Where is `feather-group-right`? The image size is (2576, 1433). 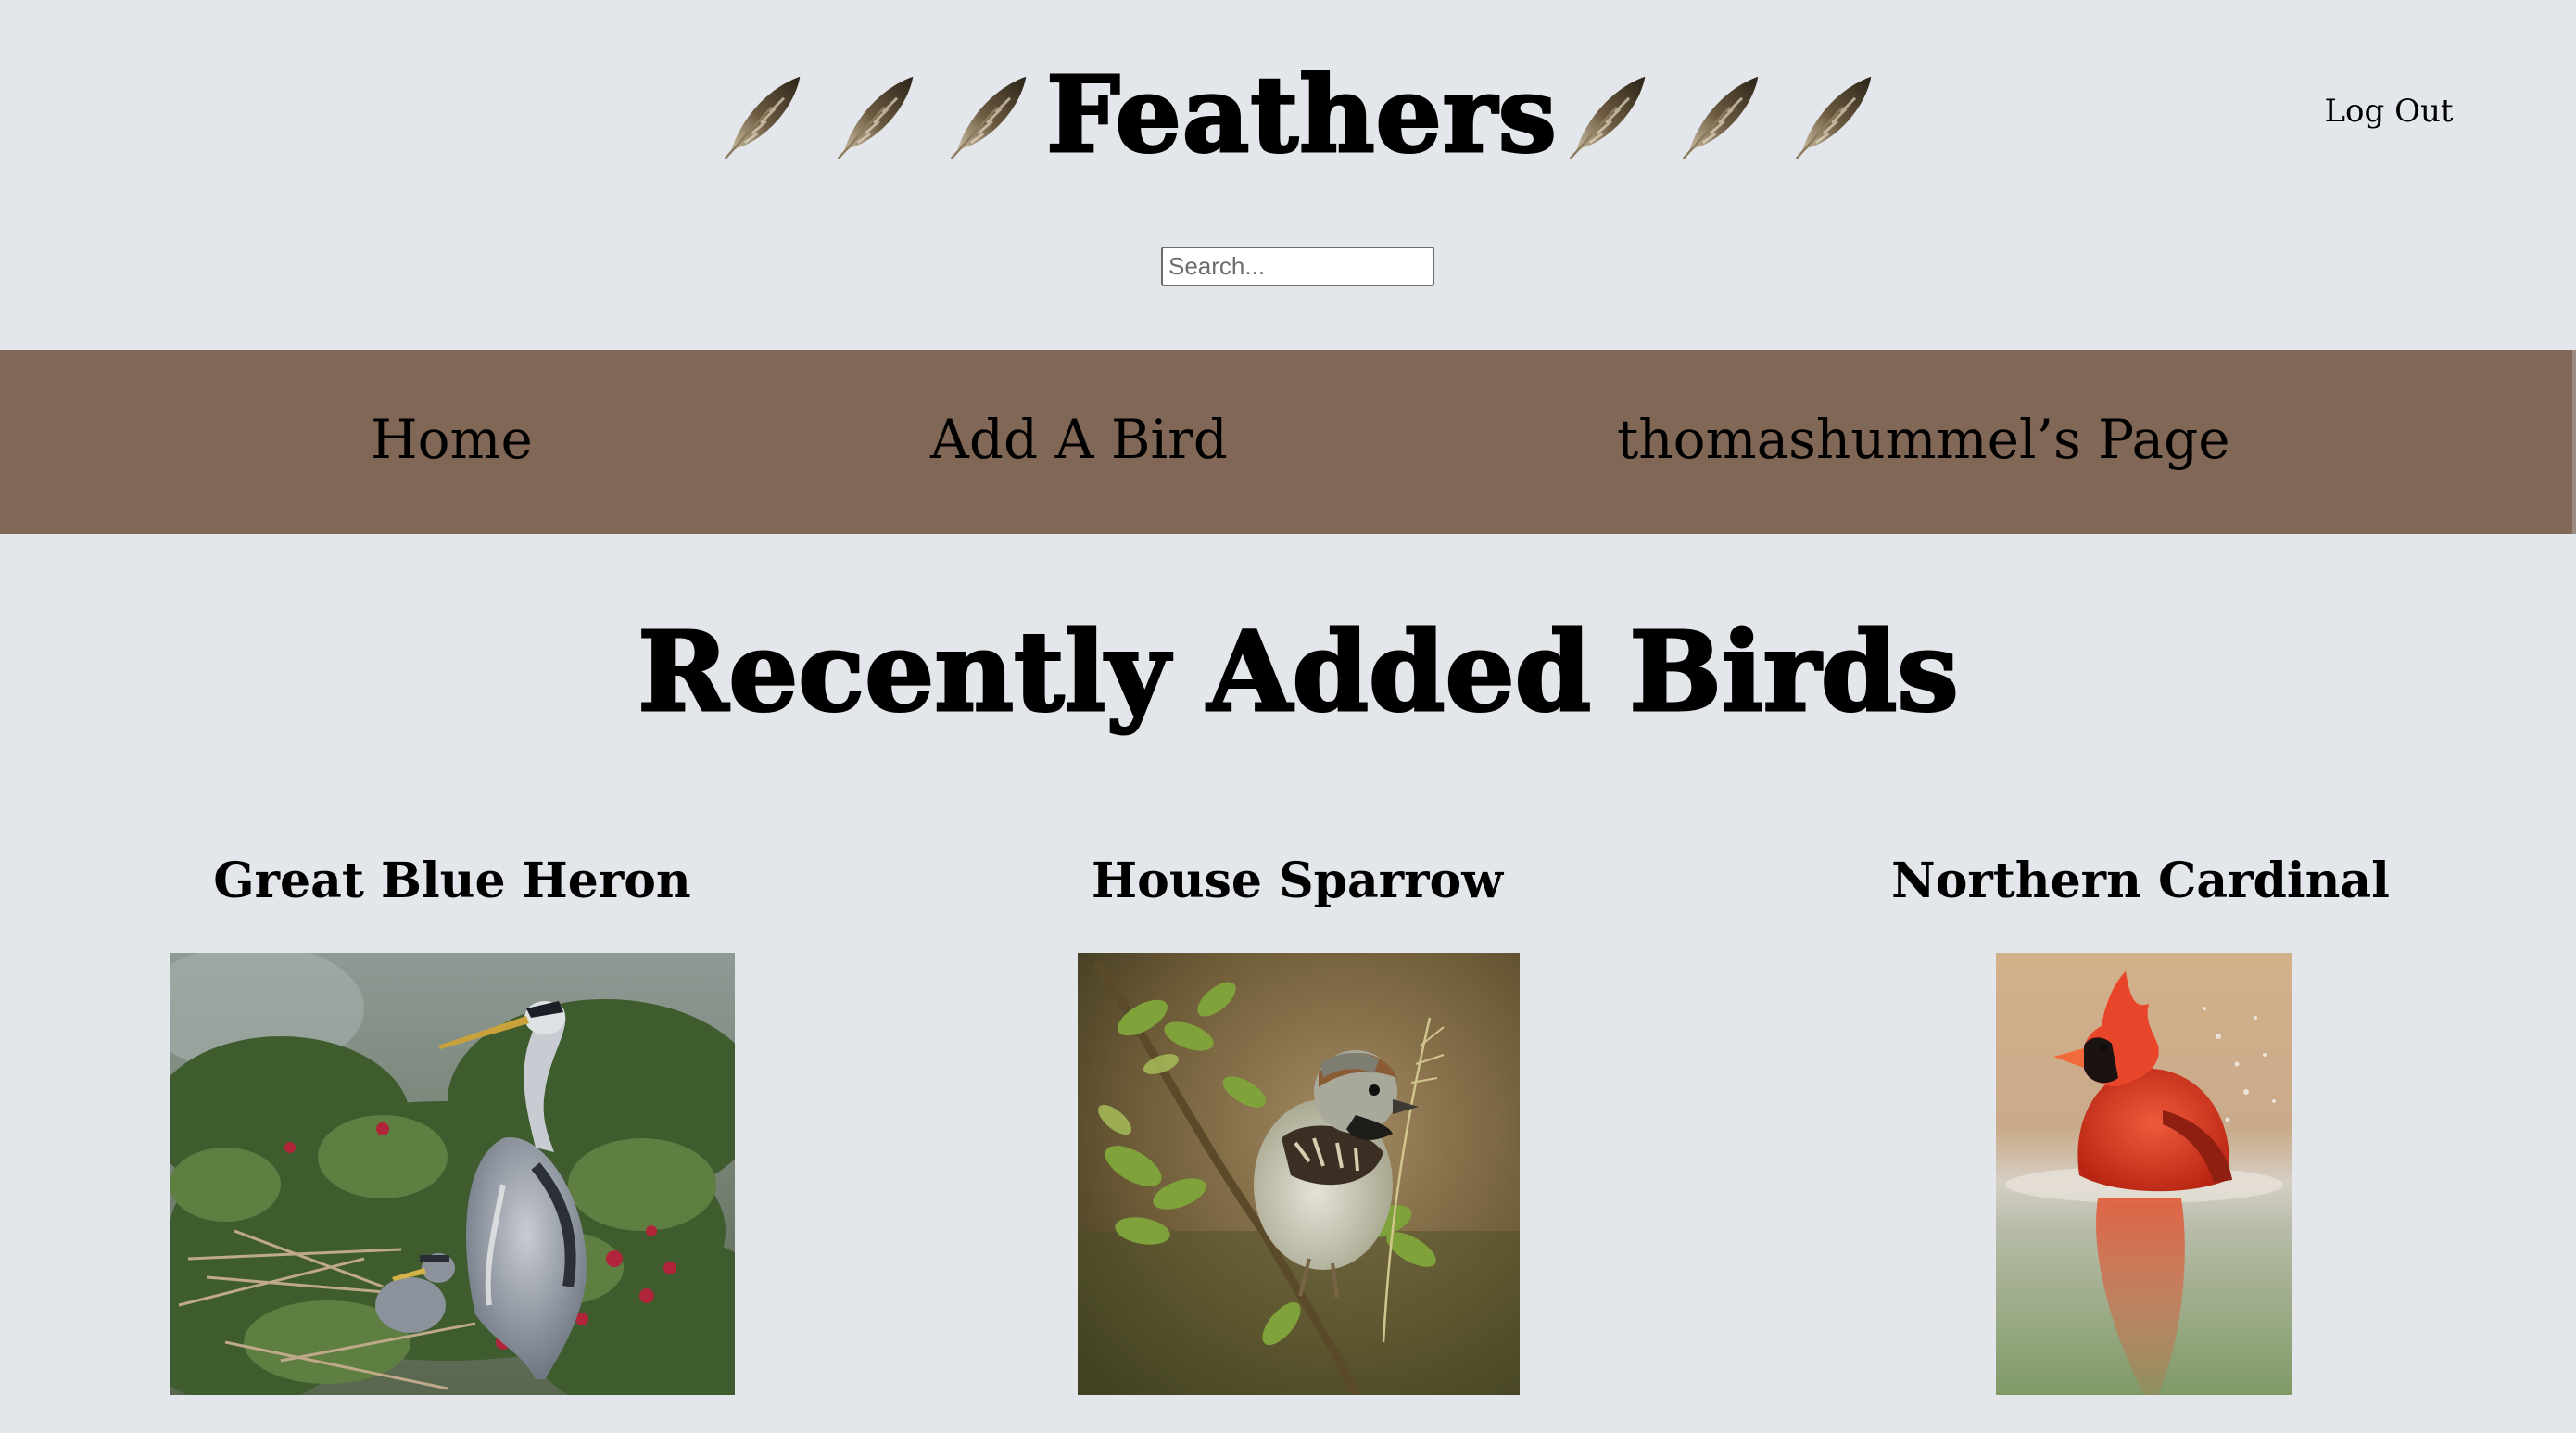
feather-group-right is located at coordinates (1720, 116).